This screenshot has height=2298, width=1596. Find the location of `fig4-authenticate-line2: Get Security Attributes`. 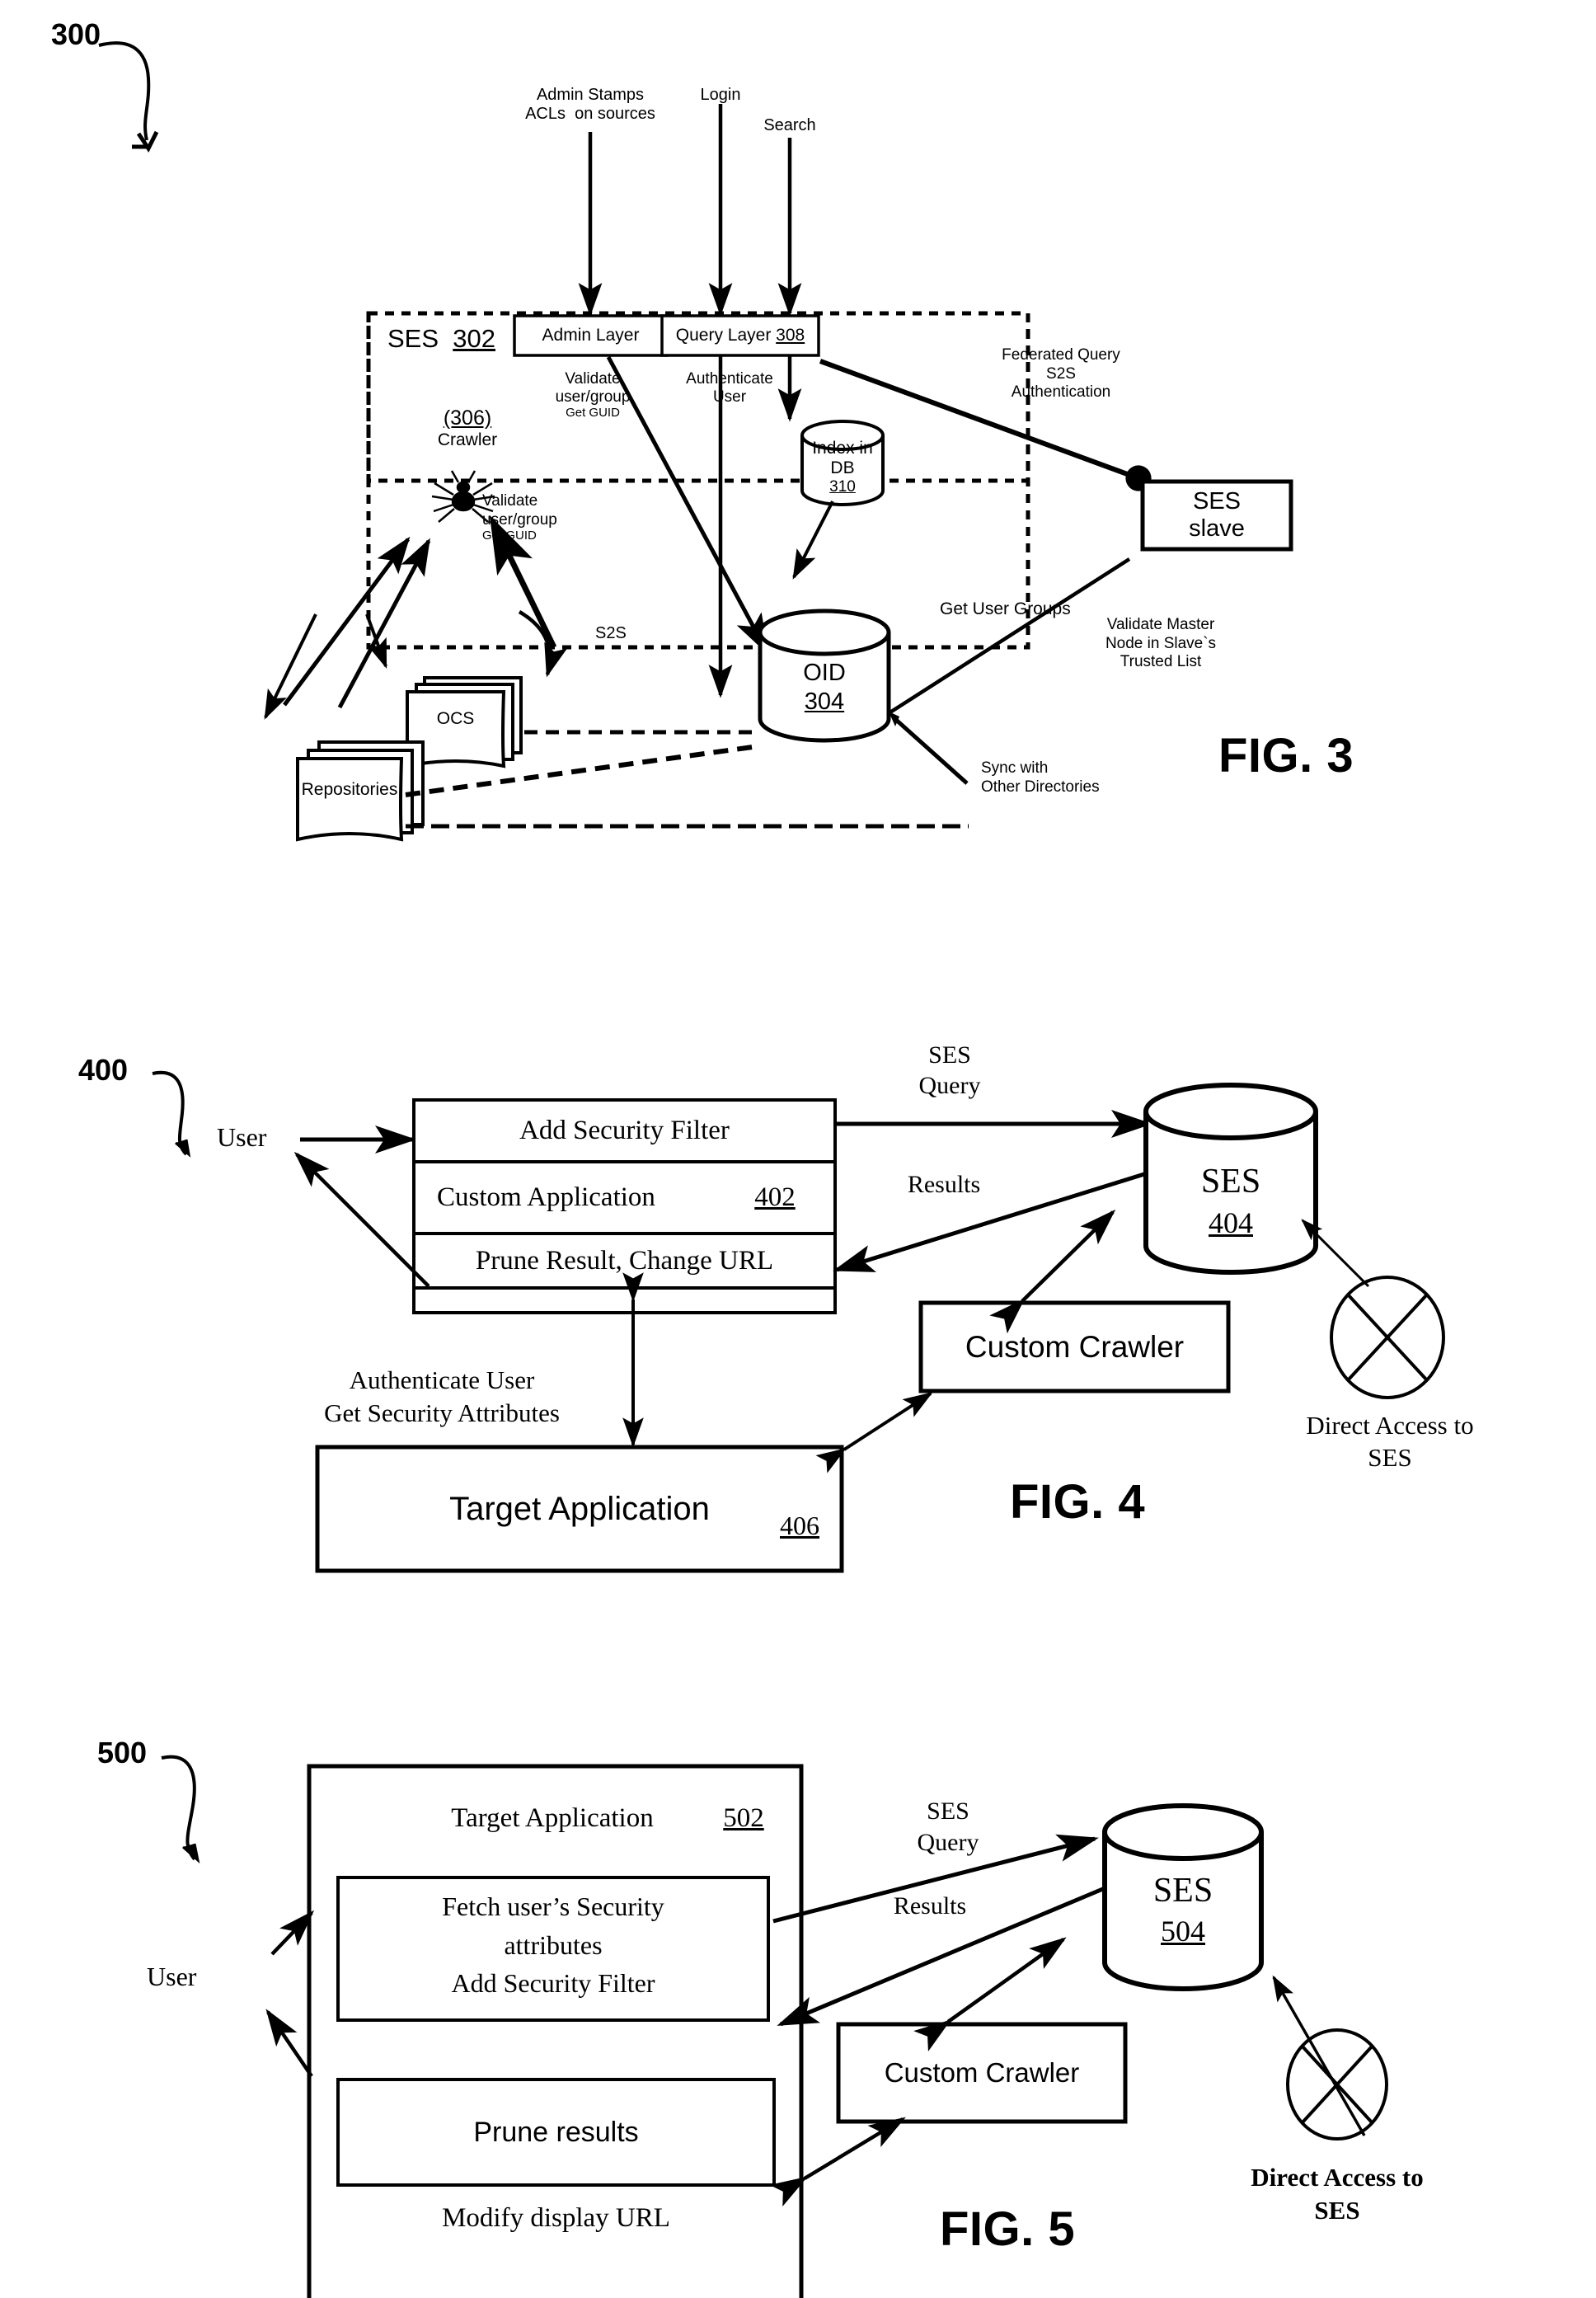

fig4-authenticate-line2: Get Security Attributes is located at coordinates (442, 1412).